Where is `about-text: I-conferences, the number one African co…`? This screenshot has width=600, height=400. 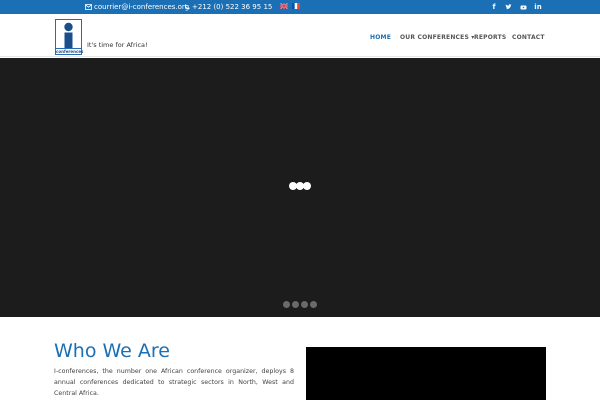 about-text: I-conferences, the number one African co… is located at coordinates (174, 382).